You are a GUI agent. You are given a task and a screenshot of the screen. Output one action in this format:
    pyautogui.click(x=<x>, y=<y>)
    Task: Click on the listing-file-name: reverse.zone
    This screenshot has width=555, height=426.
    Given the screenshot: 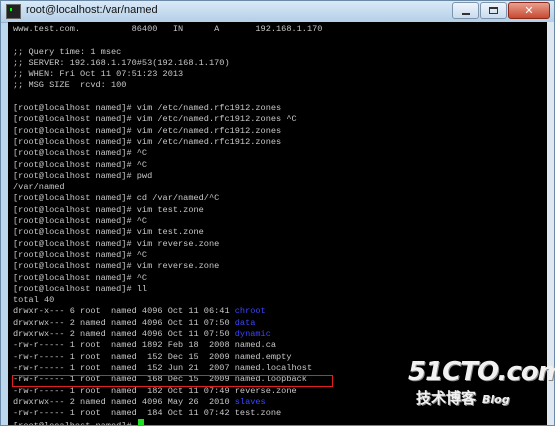 What is the action you would take?
    pyautogui.click(x=265, y=390)
    